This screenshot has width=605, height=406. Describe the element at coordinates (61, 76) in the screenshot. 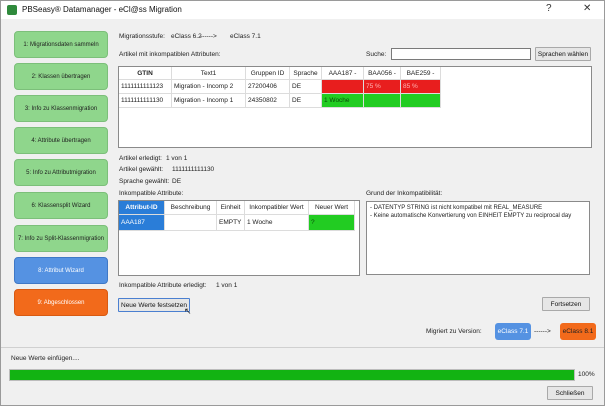

I see `step-2-button: 2: Klassen übertragen` at that location.